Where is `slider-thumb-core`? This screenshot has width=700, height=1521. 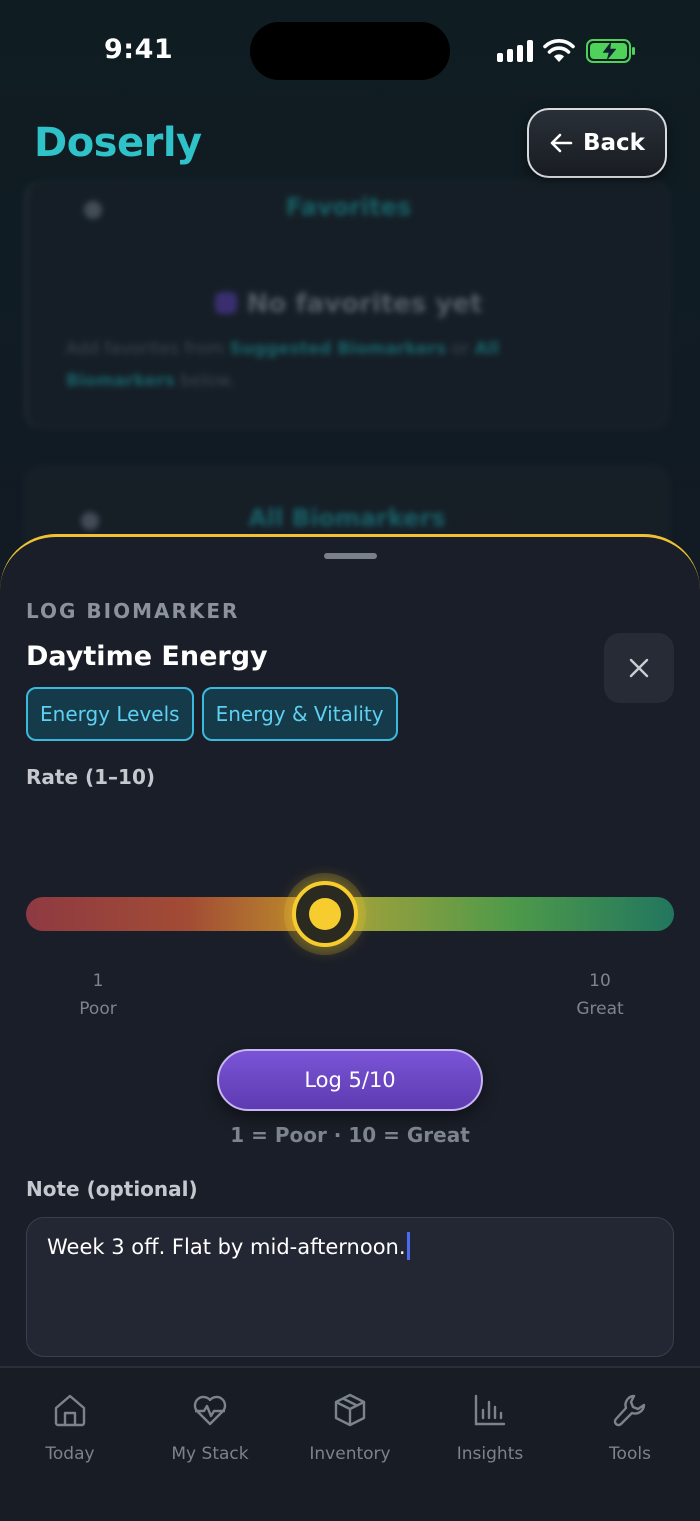 slider-thumb-core is located at coordinates (324, 914).